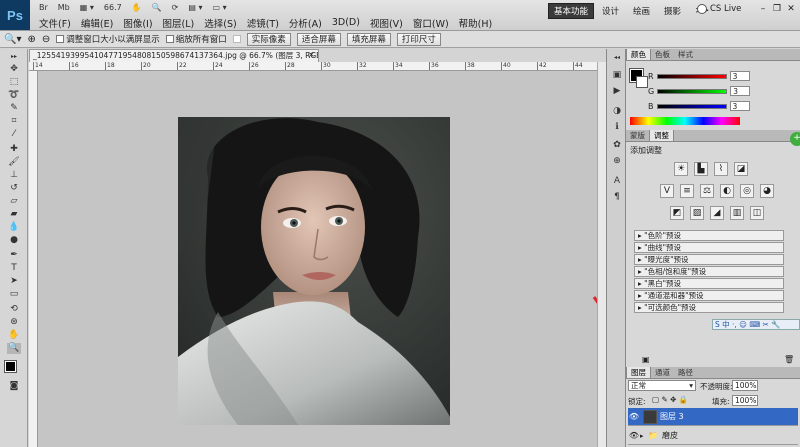  I want to click on scrubby-zoom-option, so click(236, 39).